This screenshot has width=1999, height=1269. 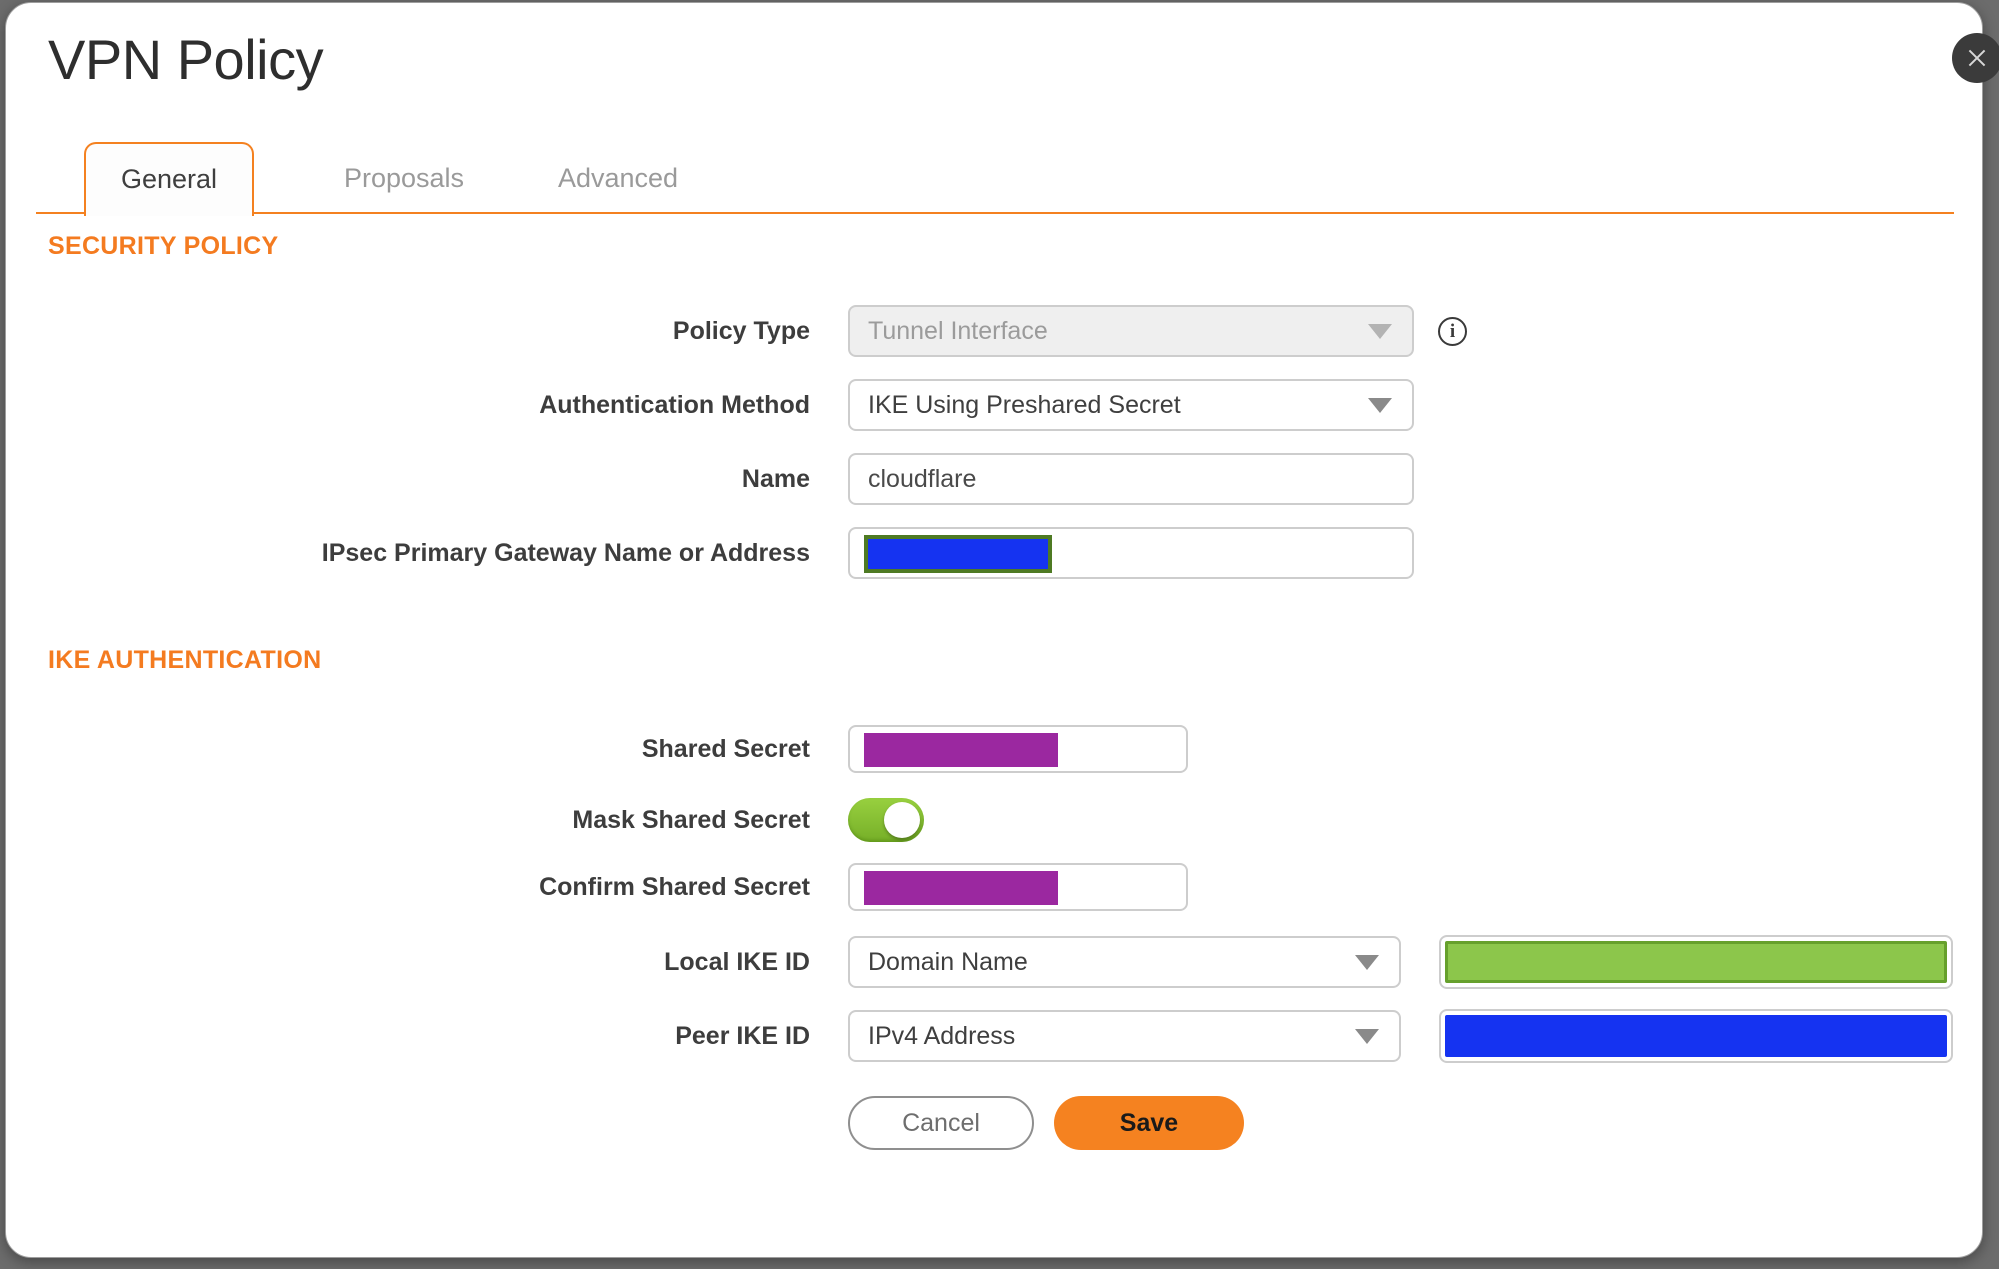 I want to click on confirm-shared-secret-input, so click(x=1018, y=887).